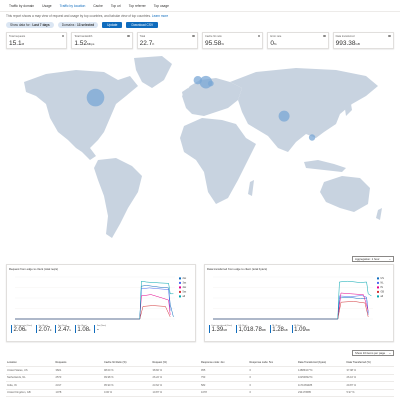 Image resolution: width=400 pixels, height=403 pixels. What do you see at coordinates (101, 43) in the screenshot?
I see `kpi-value-wrap: 1.52Mbps` at bounding box center [101, 43].